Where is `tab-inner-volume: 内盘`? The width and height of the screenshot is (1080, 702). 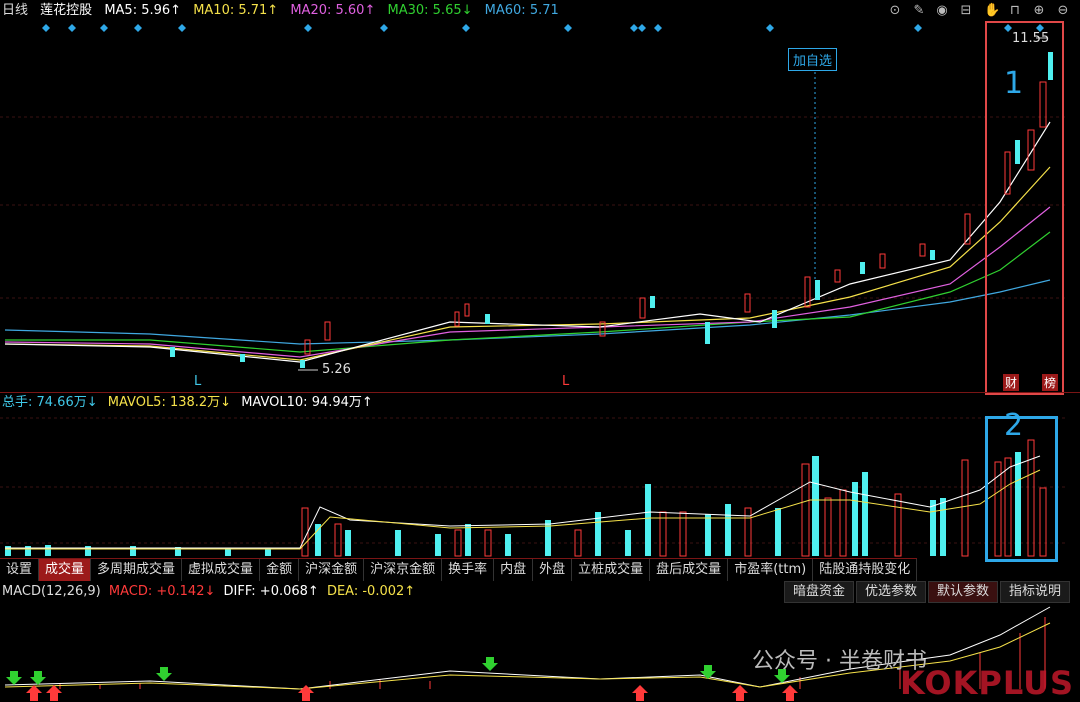 tab-inner-volume: 内盘 is located at coordinates (514, 570).